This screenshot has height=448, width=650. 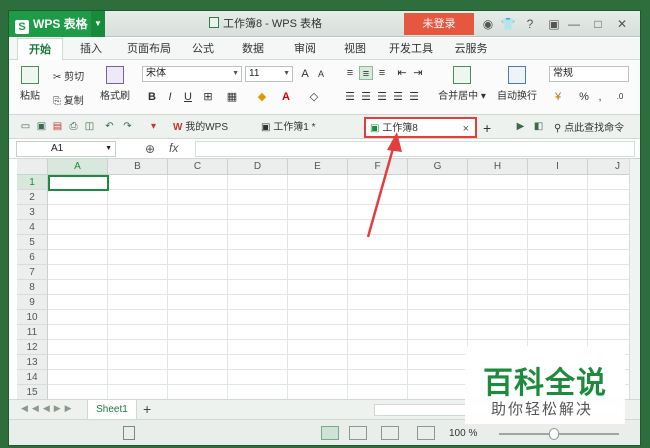 What do you see at coordinates (41, 126) in the screenshot?
I see `save-icon: ▣` at bounding box center [41, 126].